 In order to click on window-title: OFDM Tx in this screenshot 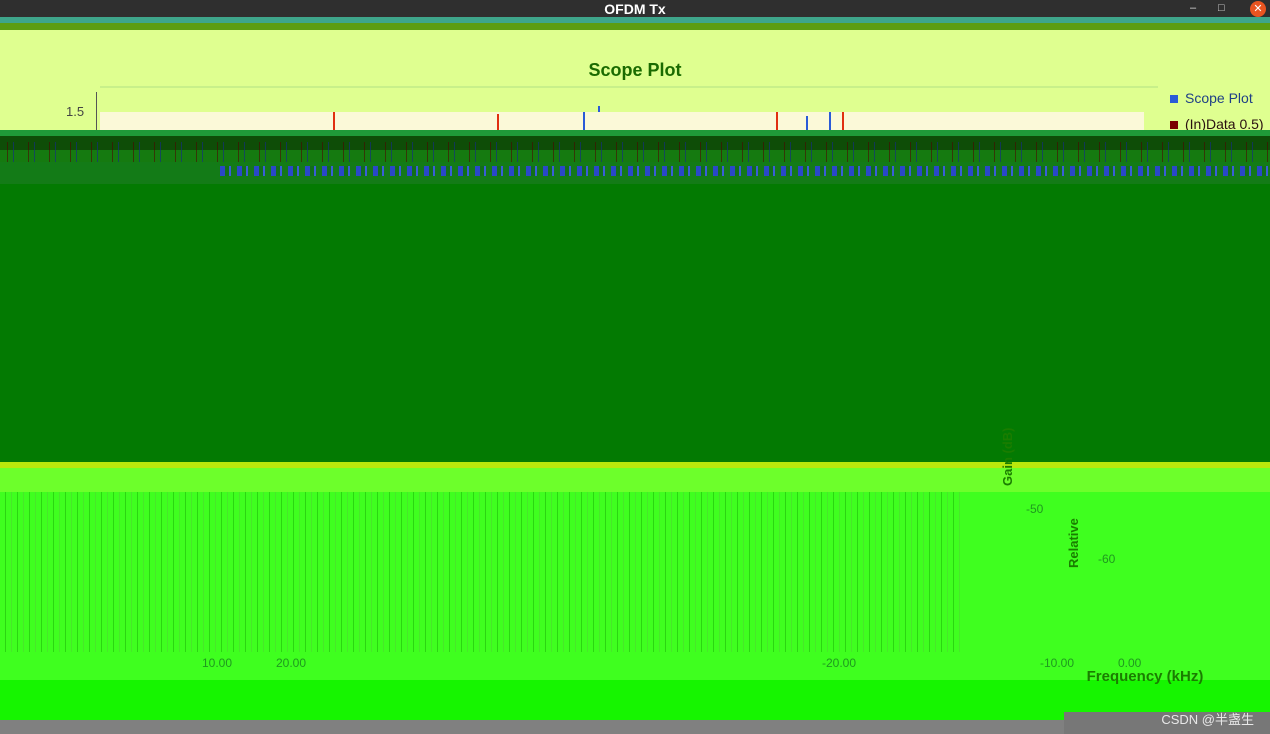, I will do `click(635, 9)`.